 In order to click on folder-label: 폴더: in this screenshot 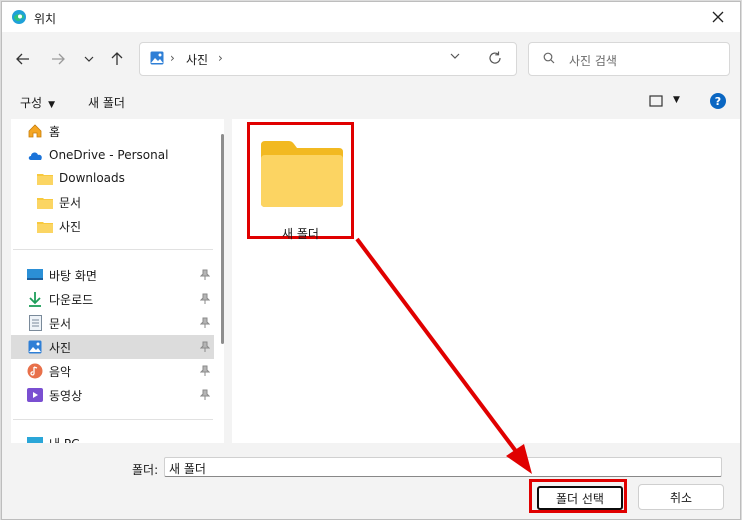, I will do `click(145, 470)`.